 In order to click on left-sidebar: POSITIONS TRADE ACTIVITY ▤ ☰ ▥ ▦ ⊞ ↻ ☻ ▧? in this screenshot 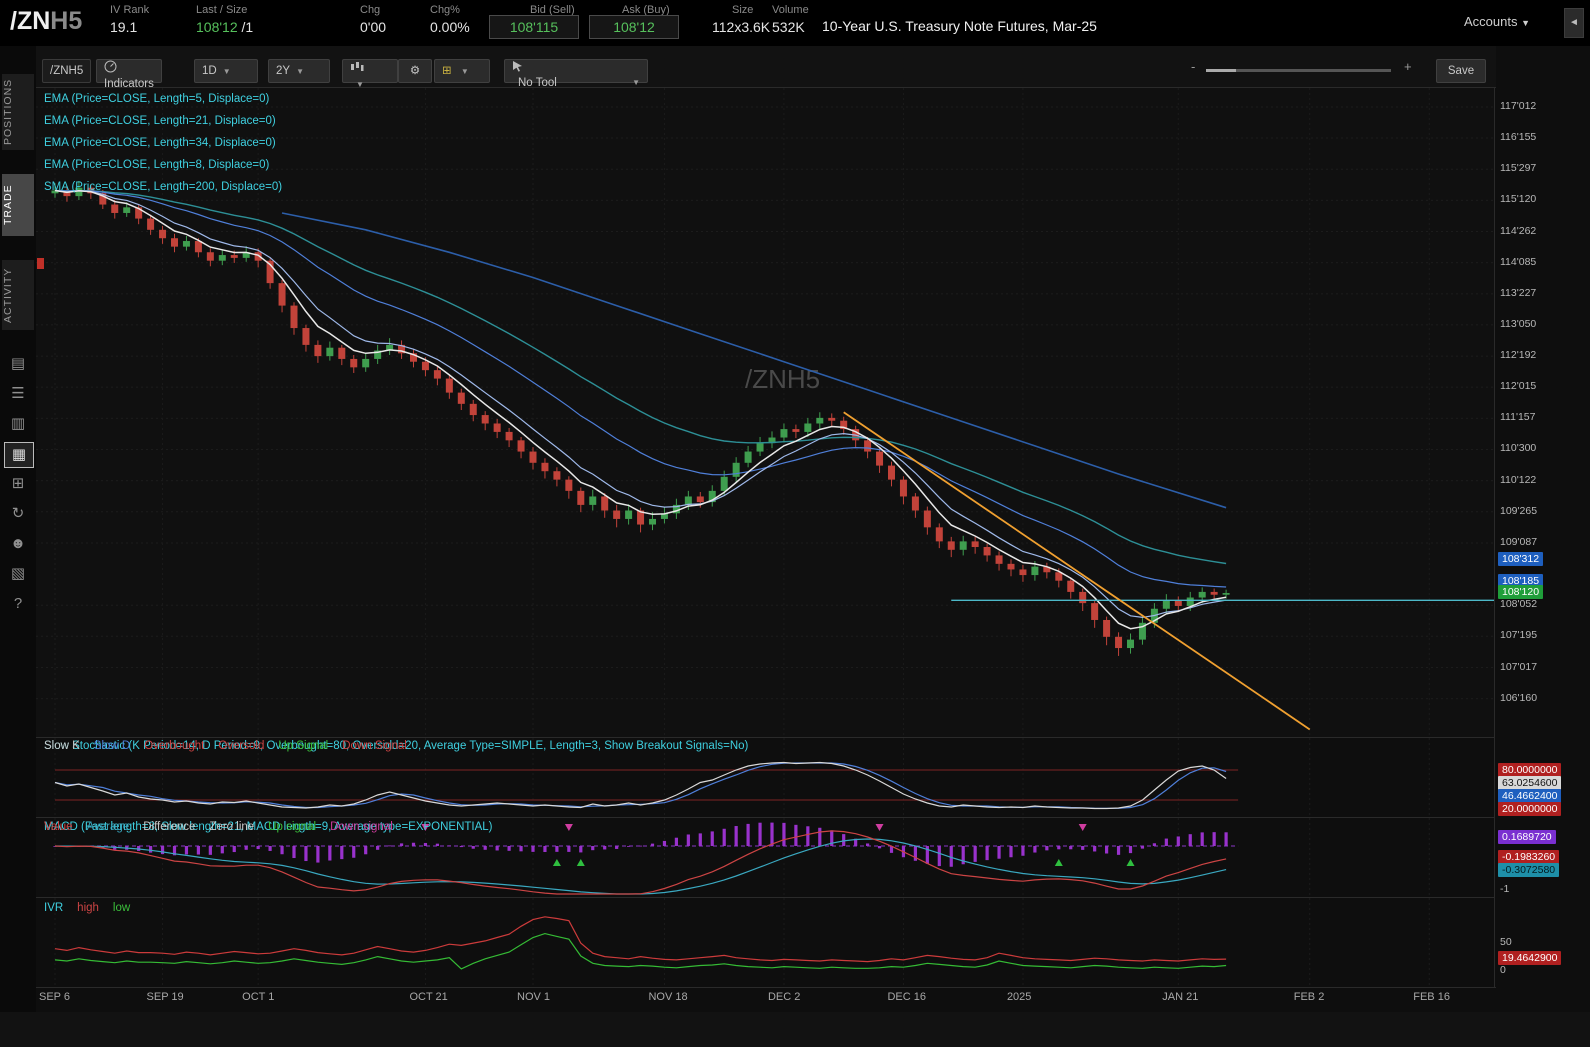, I will do `click(18, 546)`.